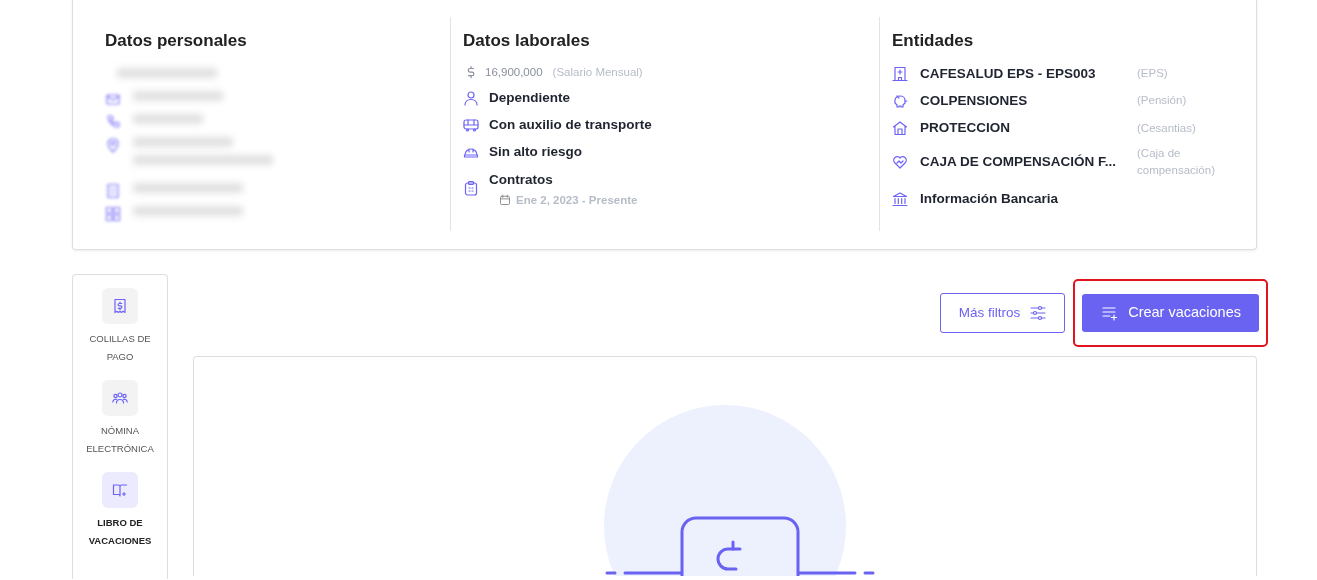  Describe the element at coordinates (529, 97) in the screenshot. I see `item-label: Dependiente` at that location.